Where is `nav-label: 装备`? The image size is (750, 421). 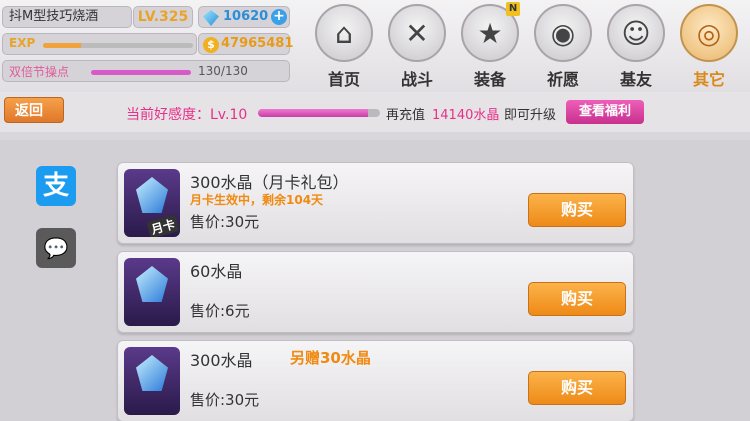
nav-label: 装备 is located at coordinates (489, 79).